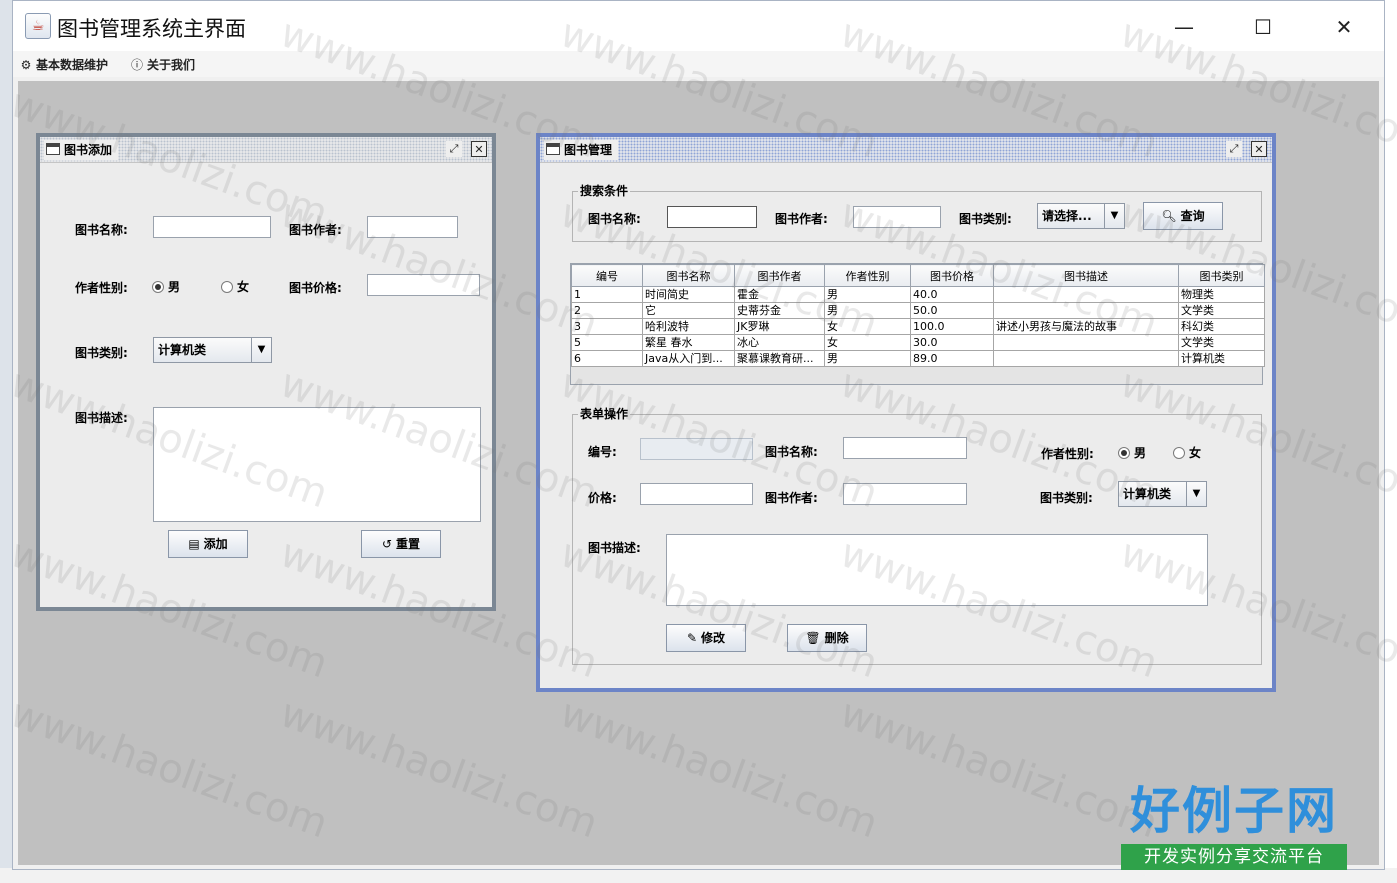 The height and width of the screenshot is (883, 1397). I want to click on form-gender-female-radio: 女, so click(1187, 452).